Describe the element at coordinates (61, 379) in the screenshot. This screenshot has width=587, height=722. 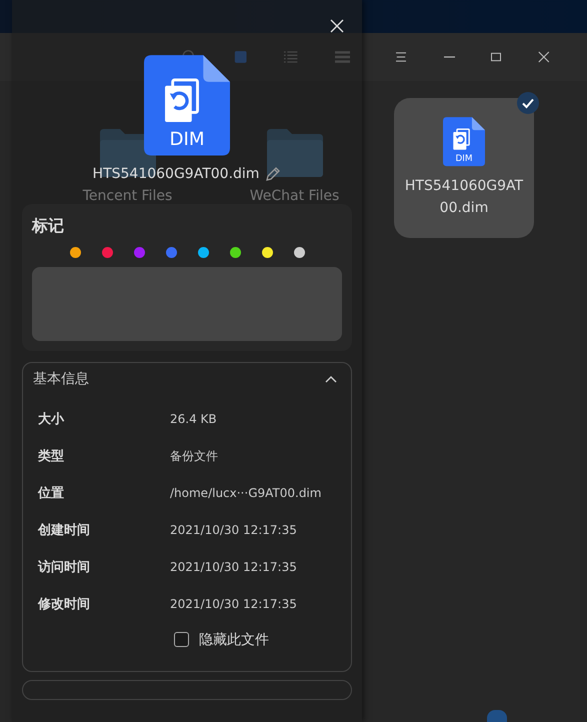
I see `section-title: 基本信息` at that location.